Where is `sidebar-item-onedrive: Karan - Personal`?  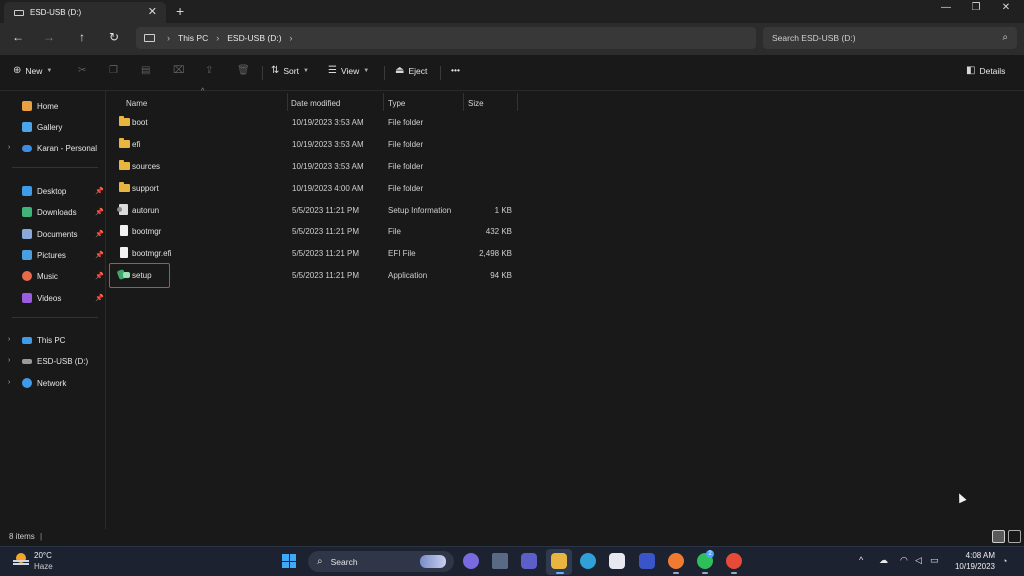
sidebar-item-onedrive: Karan - Personal is located at coordinates (59, 148).